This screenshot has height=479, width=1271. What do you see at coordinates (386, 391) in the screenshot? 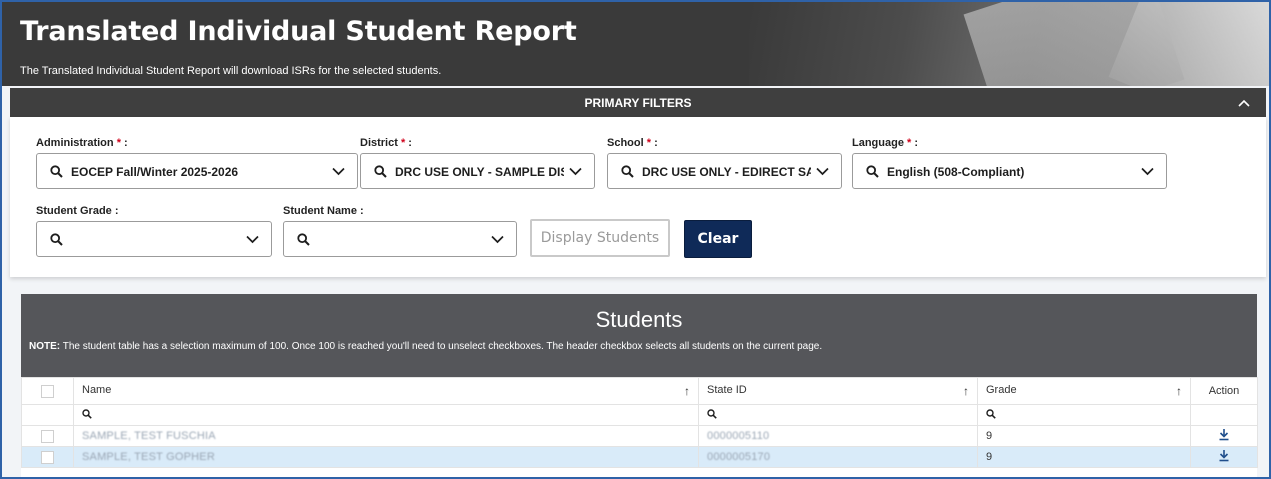
I see `column-header-name: Name ↑` at bounding box center [386, 391].